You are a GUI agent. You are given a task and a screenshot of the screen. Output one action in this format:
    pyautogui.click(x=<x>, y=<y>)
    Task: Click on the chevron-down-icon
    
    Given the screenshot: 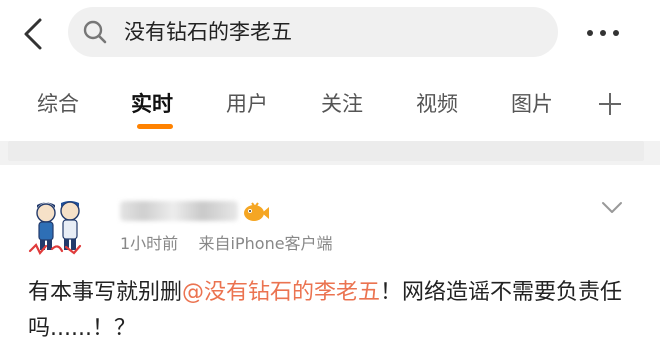 What is the action you would take?
    pyautogui.click(x=612, y=207)
    